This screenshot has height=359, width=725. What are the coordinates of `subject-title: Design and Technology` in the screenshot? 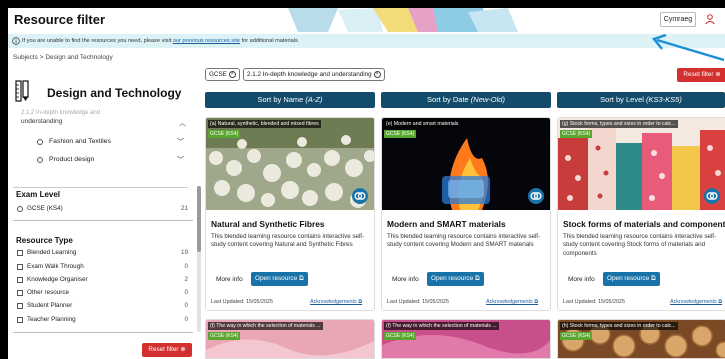 It's located at (114, 93).